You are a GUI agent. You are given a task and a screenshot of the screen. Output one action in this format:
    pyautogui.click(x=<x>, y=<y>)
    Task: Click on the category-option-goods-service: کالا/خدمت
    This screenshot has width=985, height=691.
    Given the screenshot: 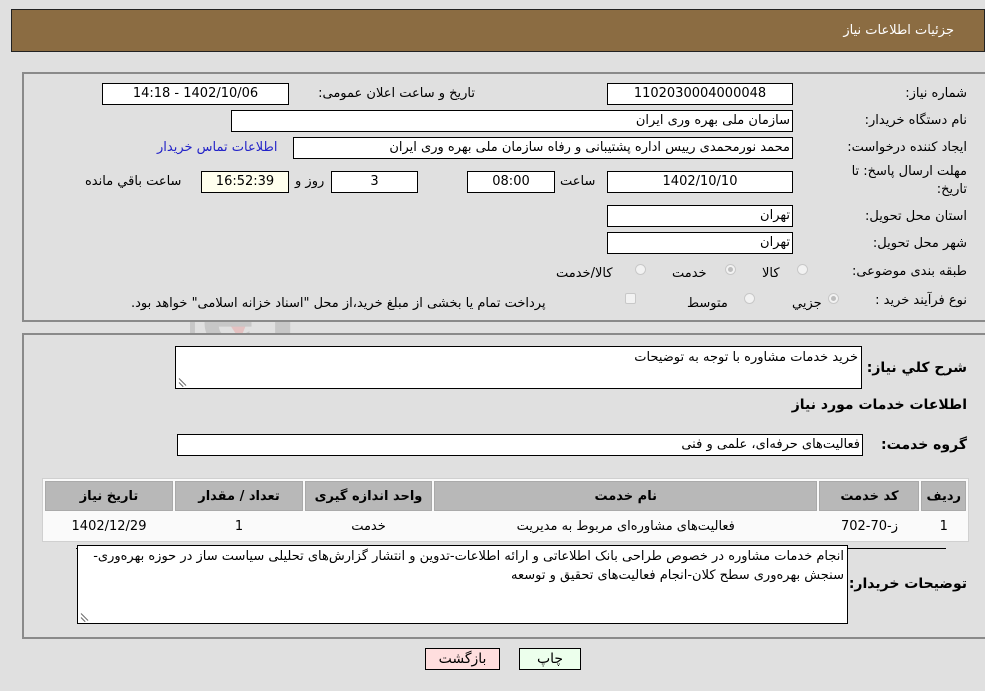 What is the action you would take?
    pyautogui.click(x=584, y=273)
    